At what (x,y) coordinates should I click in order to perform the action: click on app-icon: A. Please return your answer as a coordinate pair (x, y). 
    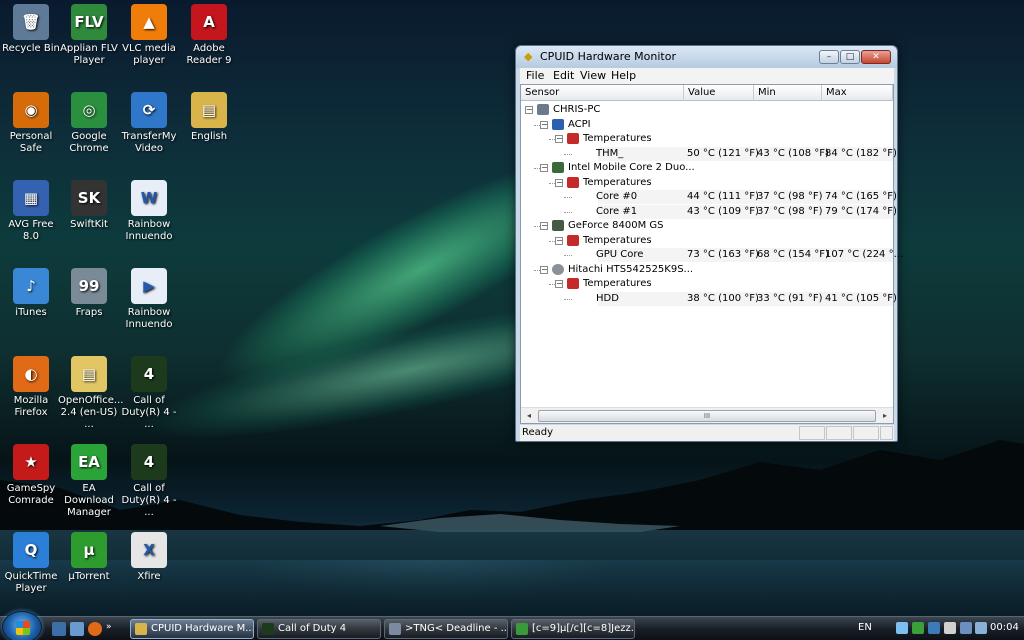
    Looking at the image, I should click on (209, 22).